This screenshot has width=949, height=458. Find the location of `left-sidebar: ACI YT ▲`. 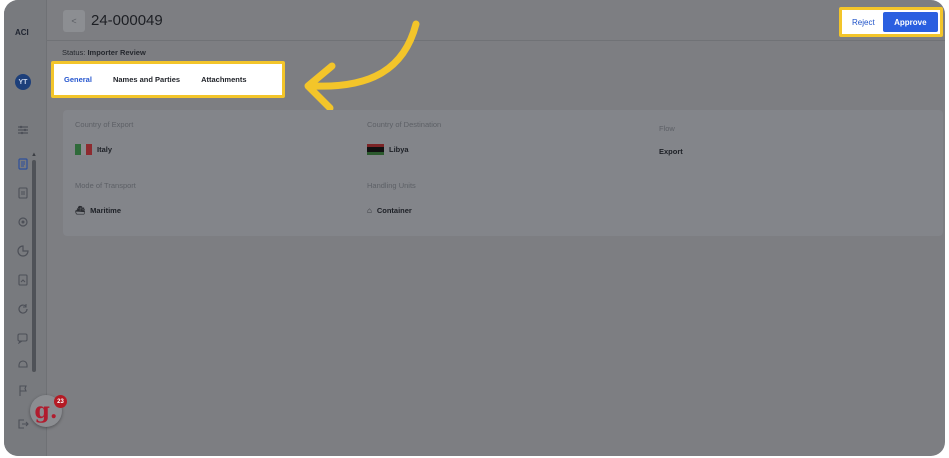

left-sidebar: ACI YT ▲ is located at coordinates (25, 228).